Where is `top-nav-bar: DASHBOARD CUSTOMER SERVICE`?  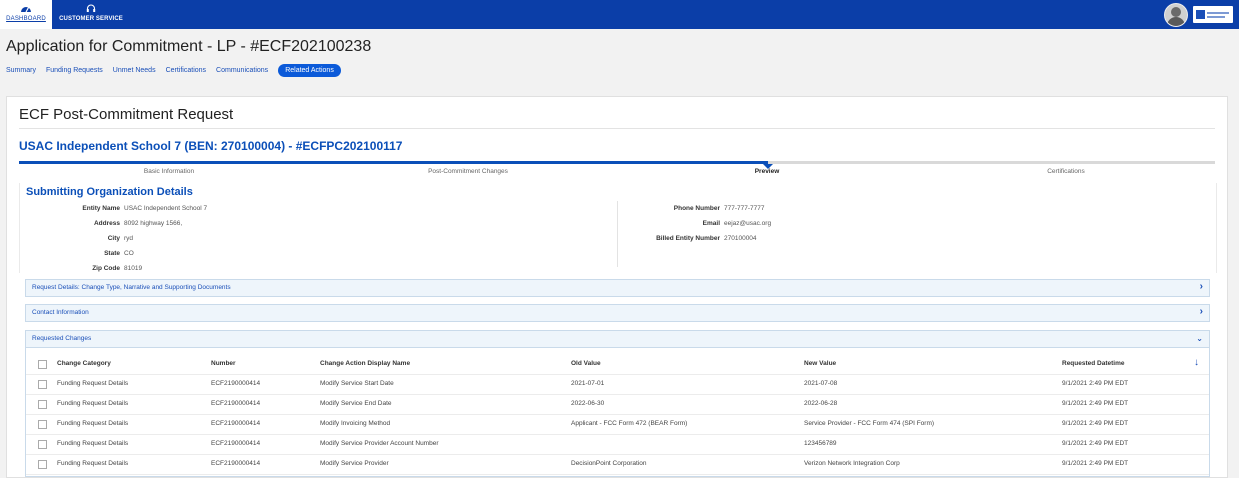 top-nav-bar: DASHBOARD CUSTOMER SERVICE is located at coordinates (619, 14).